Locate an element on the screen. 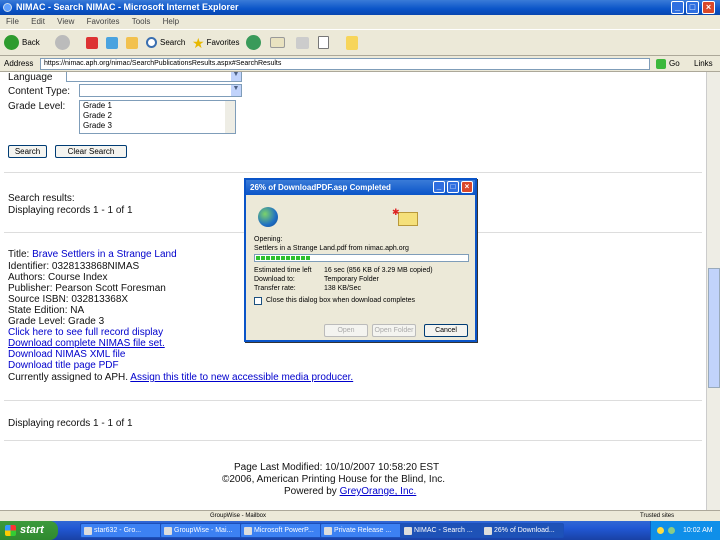  ie-icon is located at coordinates (7, 7).